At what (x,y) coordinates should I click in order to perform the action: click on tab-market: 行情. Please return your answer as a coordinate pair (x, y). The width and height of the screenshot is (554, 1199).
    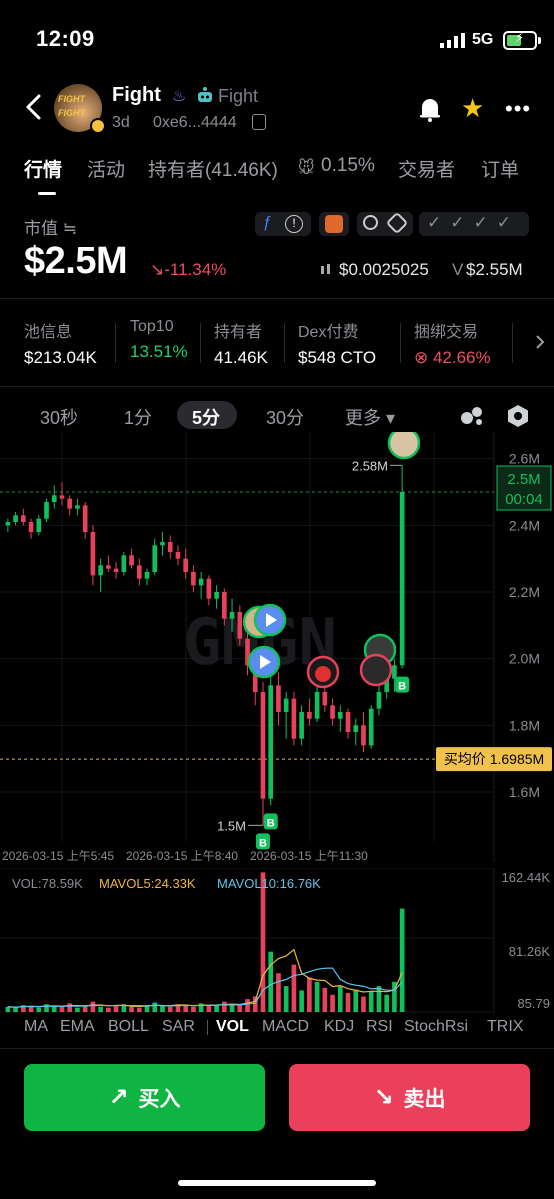
    Looking at the image, I should click on (43, 168).